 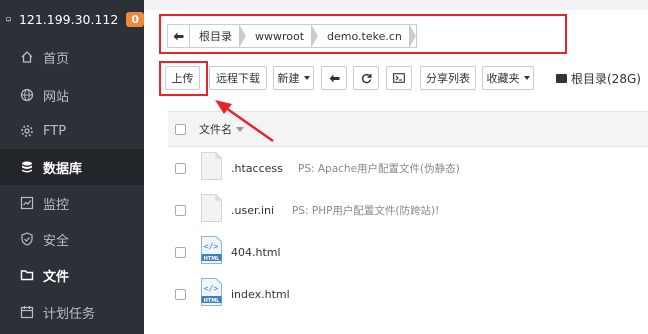 What do you see at coordinates (366, 210) in the screenshot?
I see `file-description: PS: PHP用户配置文件(防跨站)!` at bounding box center [366, 210].